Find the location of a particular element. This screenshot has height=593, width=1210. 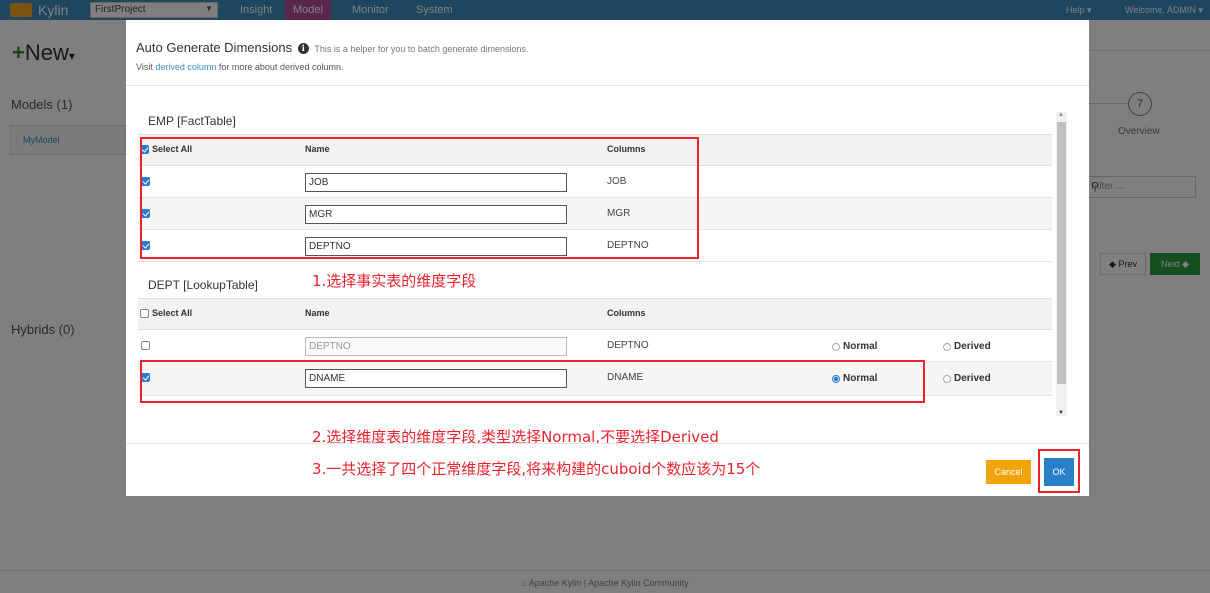

ok-button: OK is located at coordinates (1059, 472).